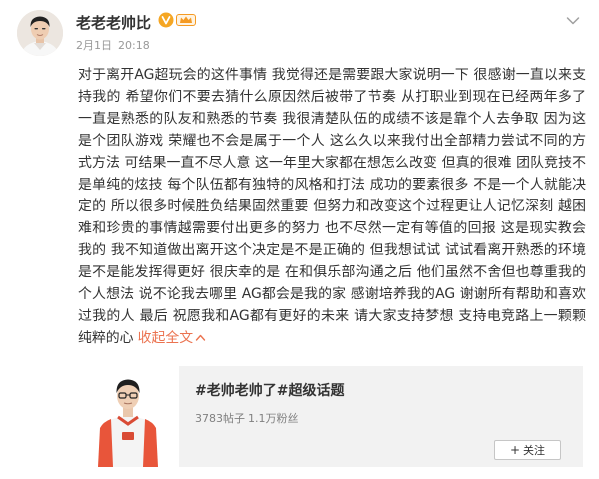 The height and width of the screenshot is (479, 599). What do you see at coordinates (220, 418) in the screenshot?
I see `topic-post-count: 3783帖子` at bounding box center [220, 418].